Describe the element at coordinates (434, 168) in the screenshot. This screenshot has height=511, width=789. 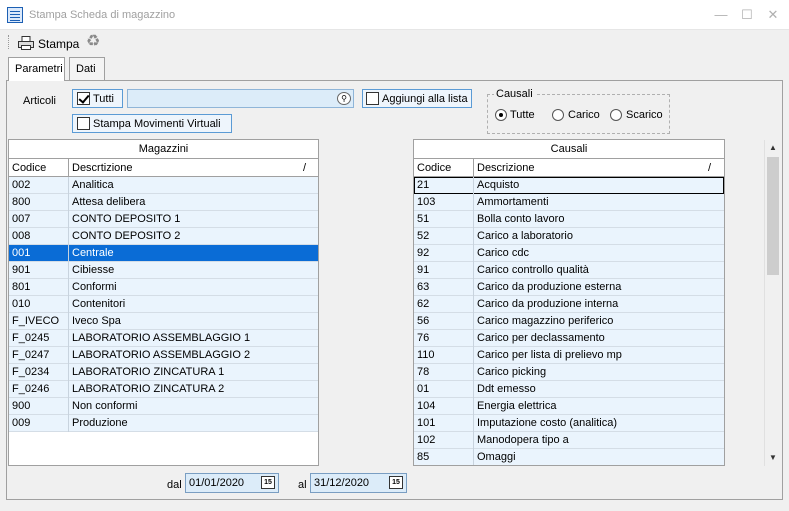
I see `causali-col-code: Codice` at that location.